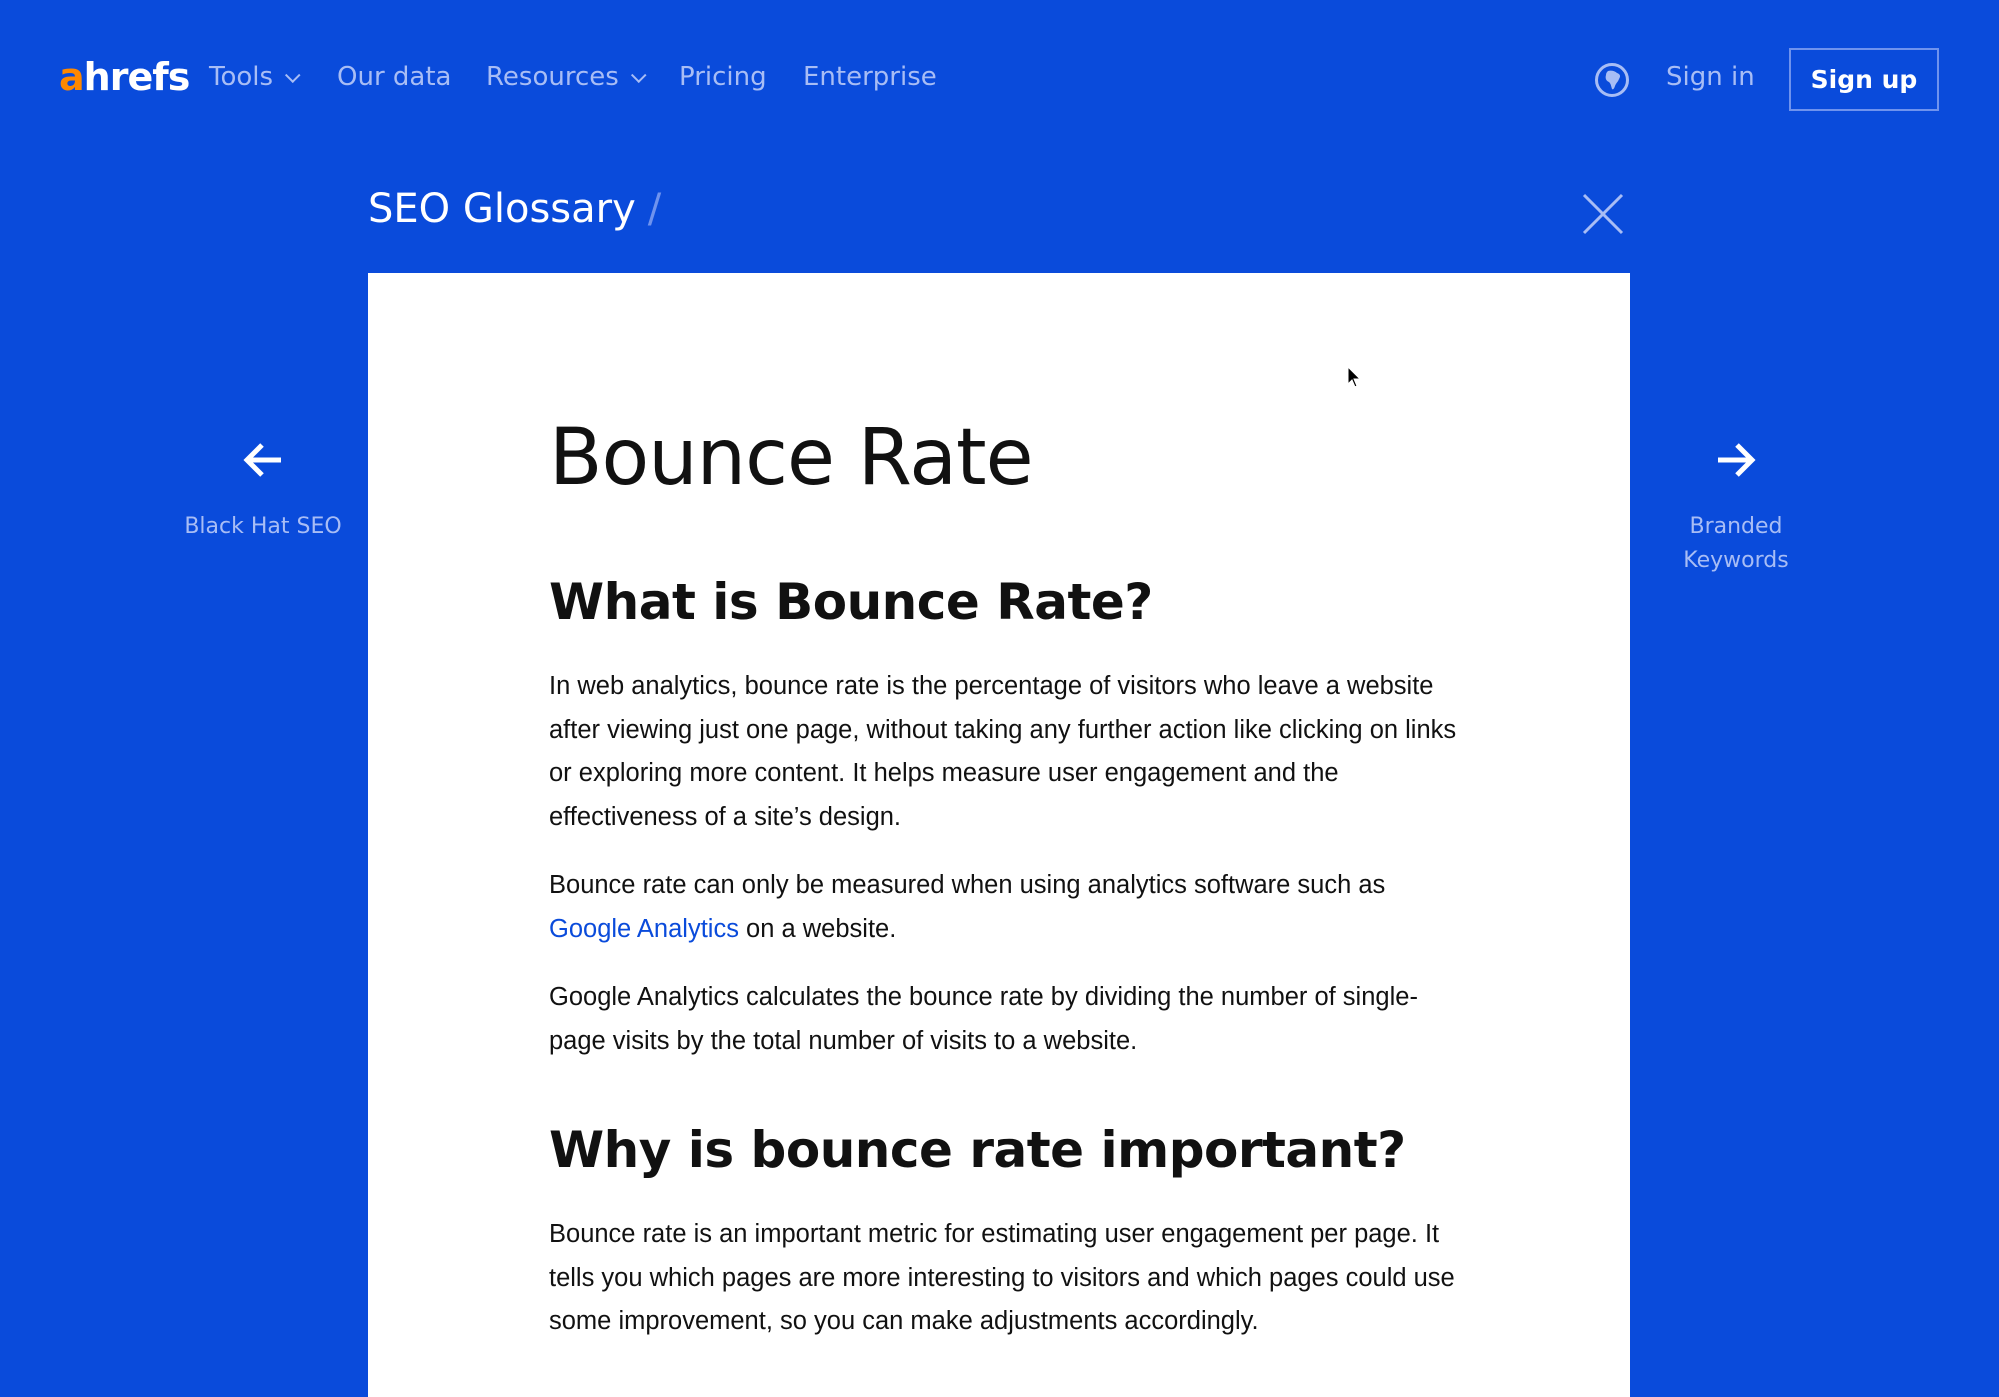  I want to click on close-button, so click(1603, 214).